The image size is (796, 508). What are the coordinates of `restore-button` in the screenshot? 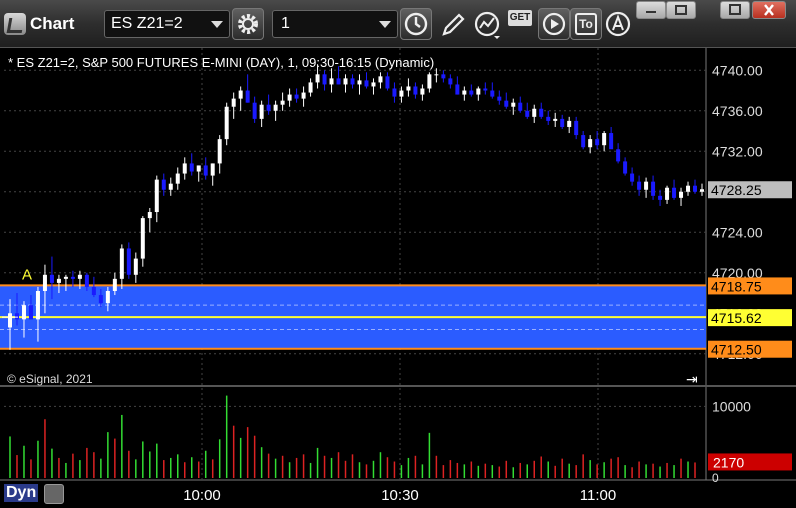 It's located at (681, 10).